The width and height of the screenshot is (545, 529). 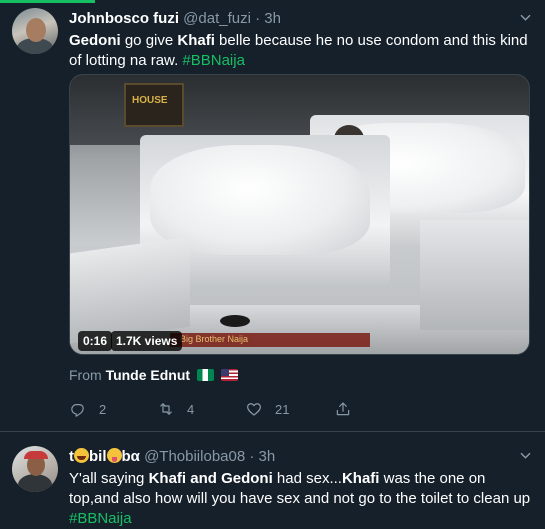 I want to click on like-icon, so click(x=254, y=409).